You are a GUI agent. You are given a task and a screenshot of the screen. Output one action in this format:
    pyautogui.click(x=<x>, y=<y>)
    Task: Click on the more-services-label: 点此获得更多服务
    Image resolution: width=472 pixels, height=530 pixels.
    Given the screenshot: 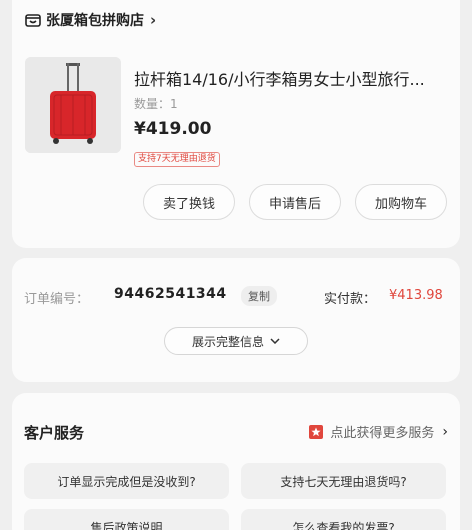 What is the action you would take?
    pyautogui.click(x=382, y=433)
    